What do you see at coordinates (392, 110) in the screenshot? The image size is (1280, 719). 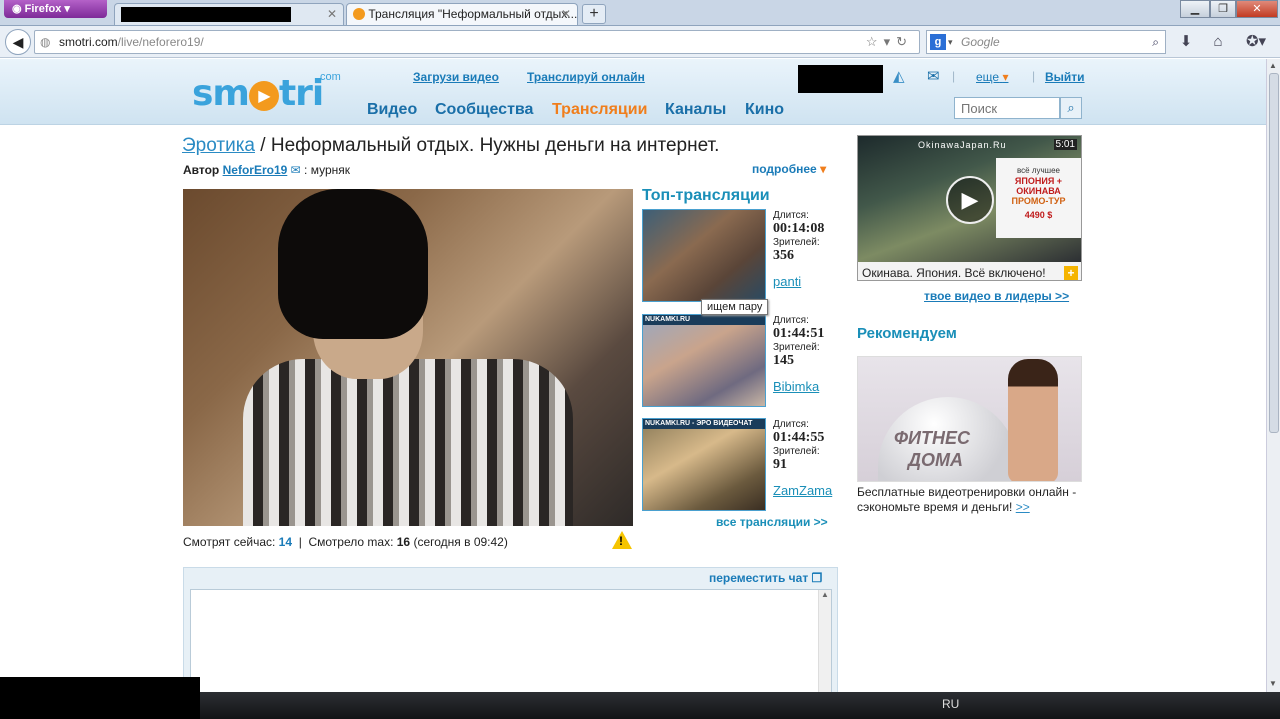 I see `nav-video: Видео` at bounding box center [392, 110].